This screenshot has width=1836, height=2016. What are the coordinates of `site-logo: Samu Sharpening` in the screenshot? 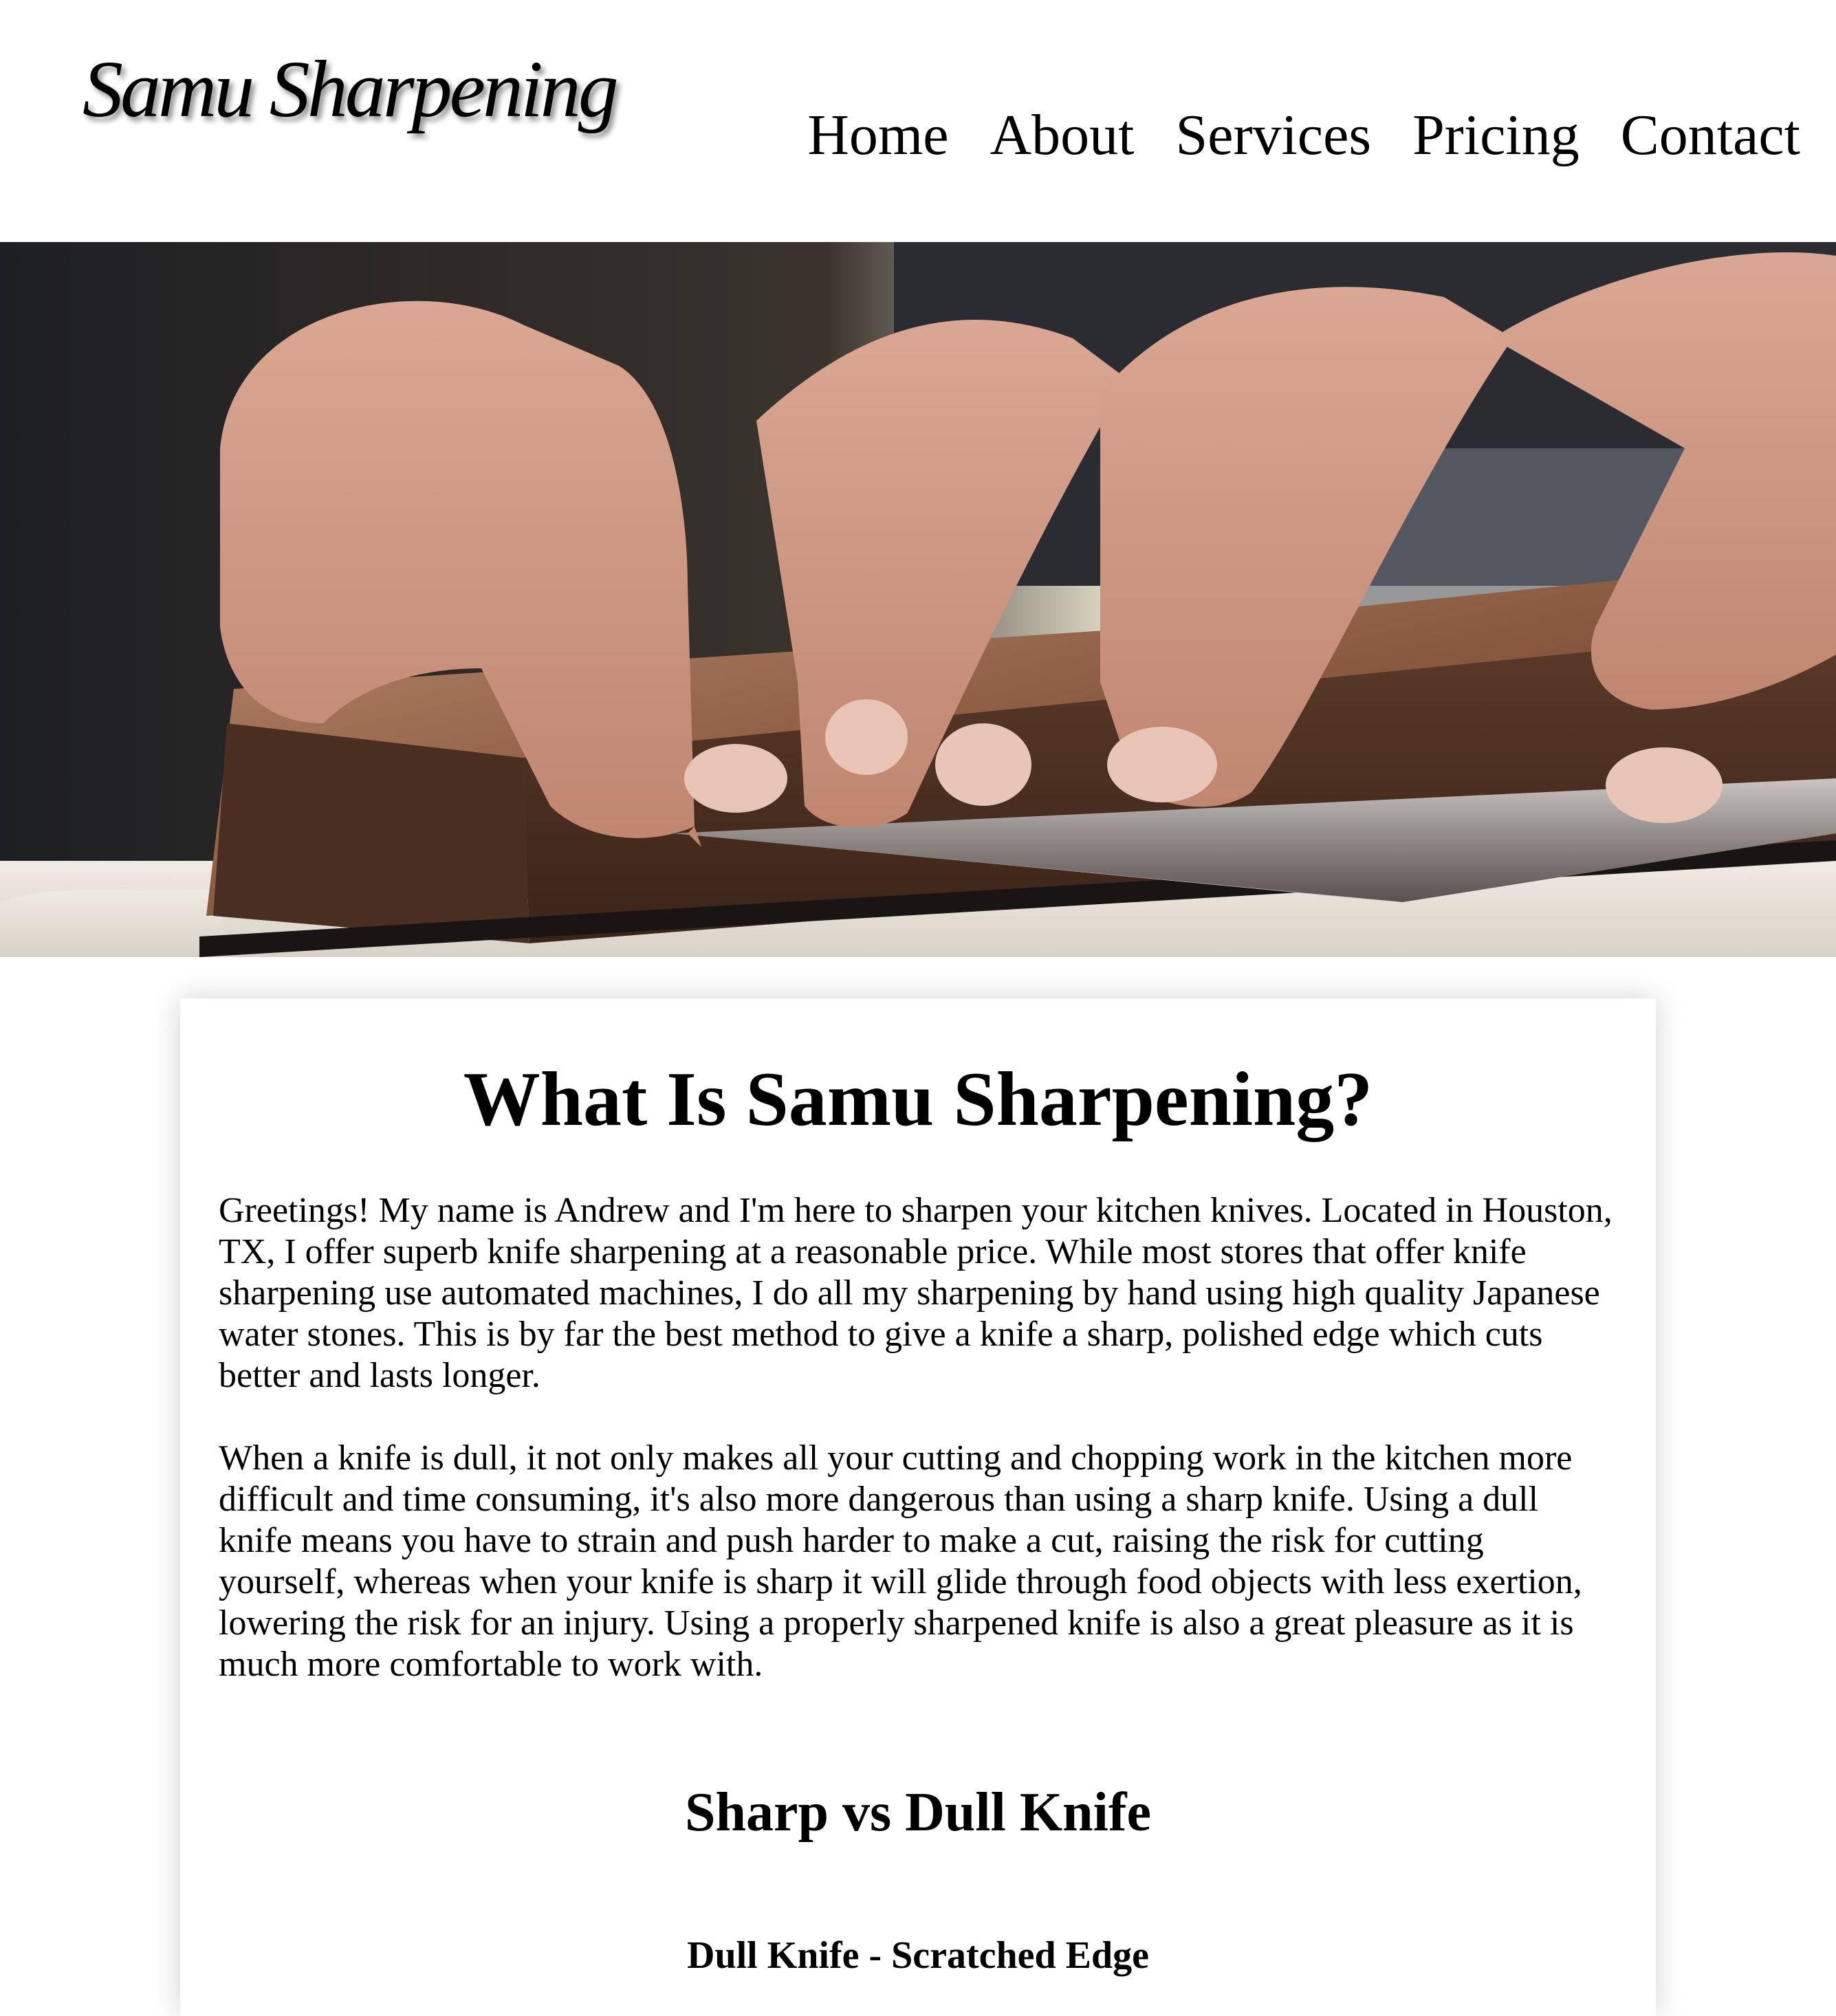 It's located at (351, 90).